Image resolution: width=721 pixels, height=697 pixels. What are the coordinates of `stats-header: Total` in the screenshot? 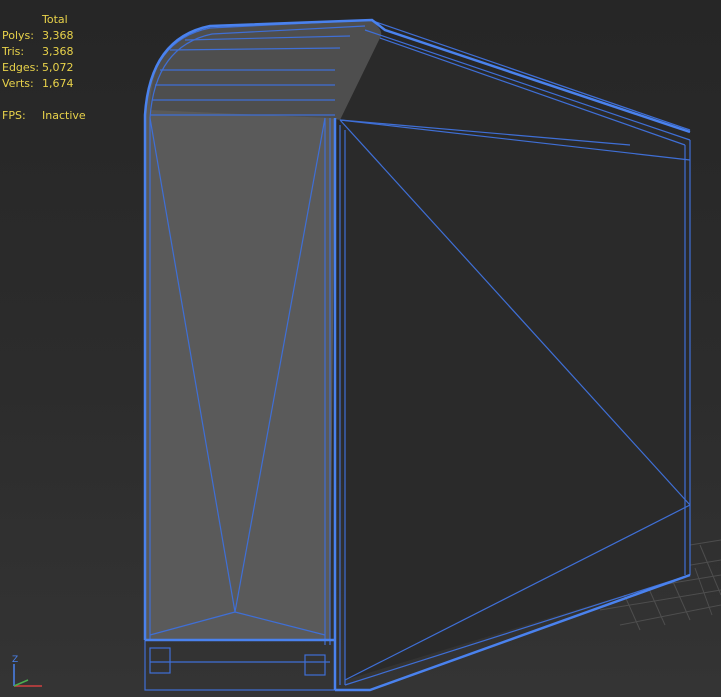 It's located at (55, 19).